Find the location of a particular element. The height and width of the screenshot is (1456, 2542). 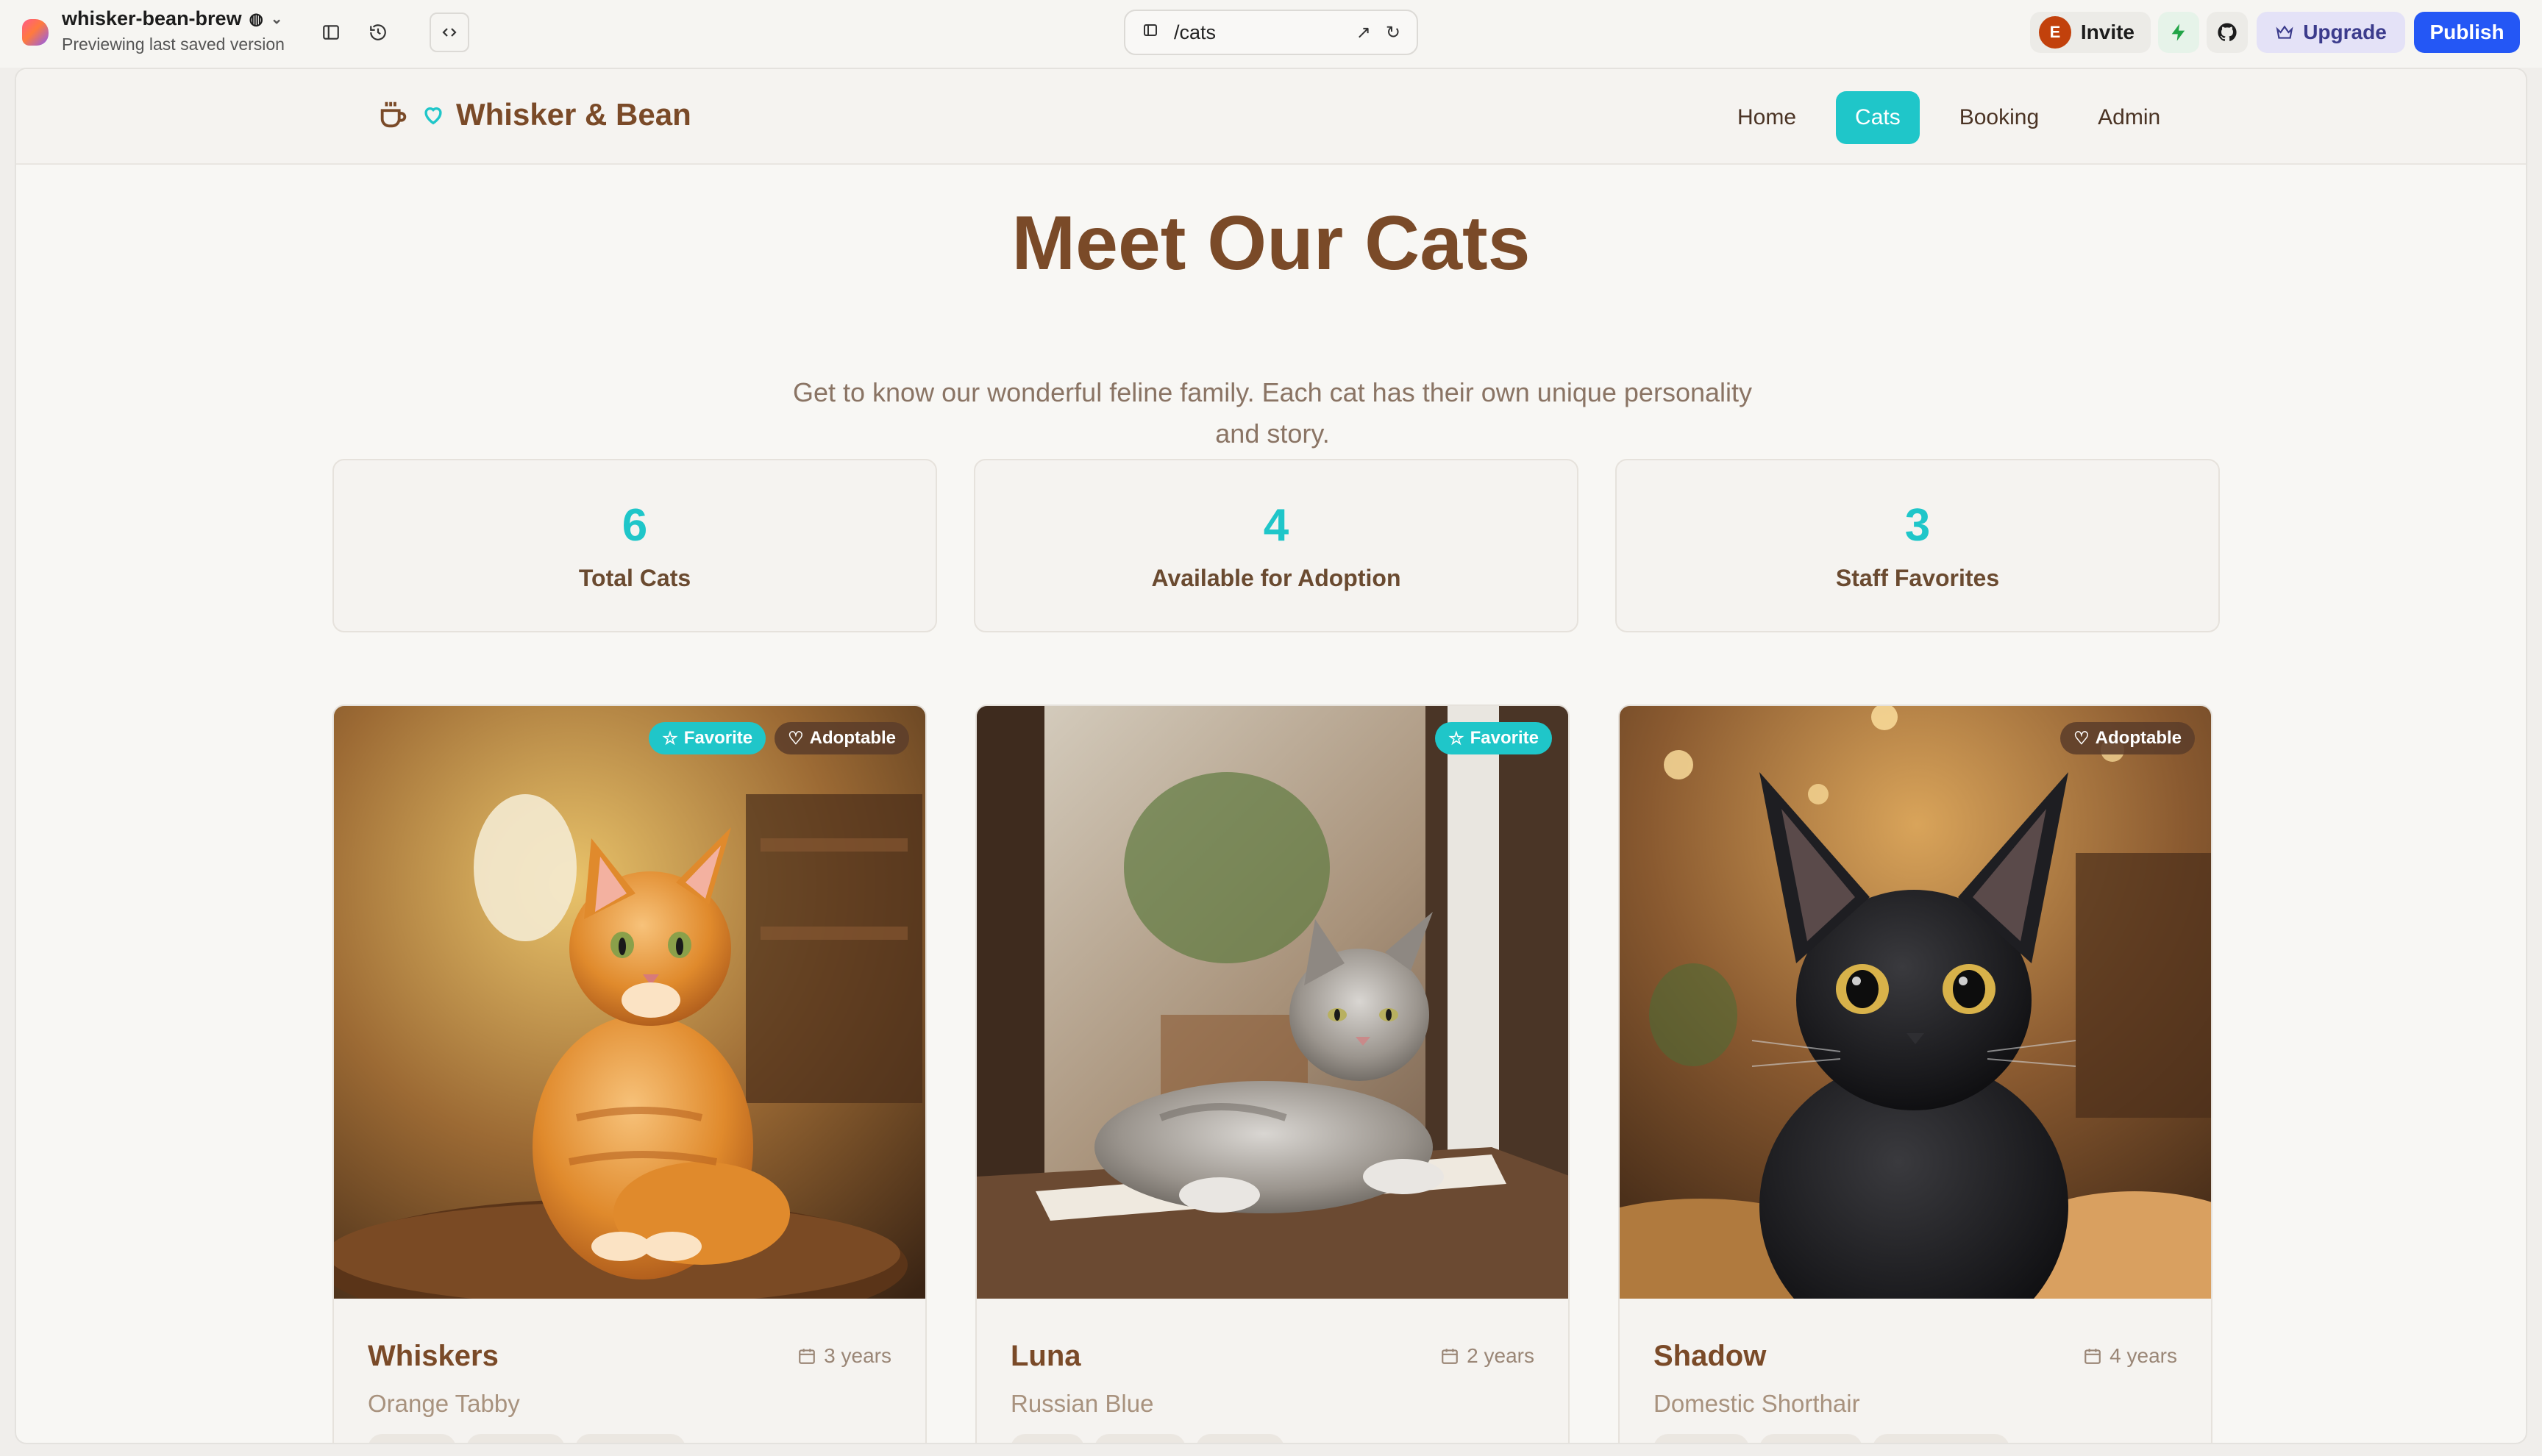

refresh-icon: ↻ is located at coordinates (1393, 32).